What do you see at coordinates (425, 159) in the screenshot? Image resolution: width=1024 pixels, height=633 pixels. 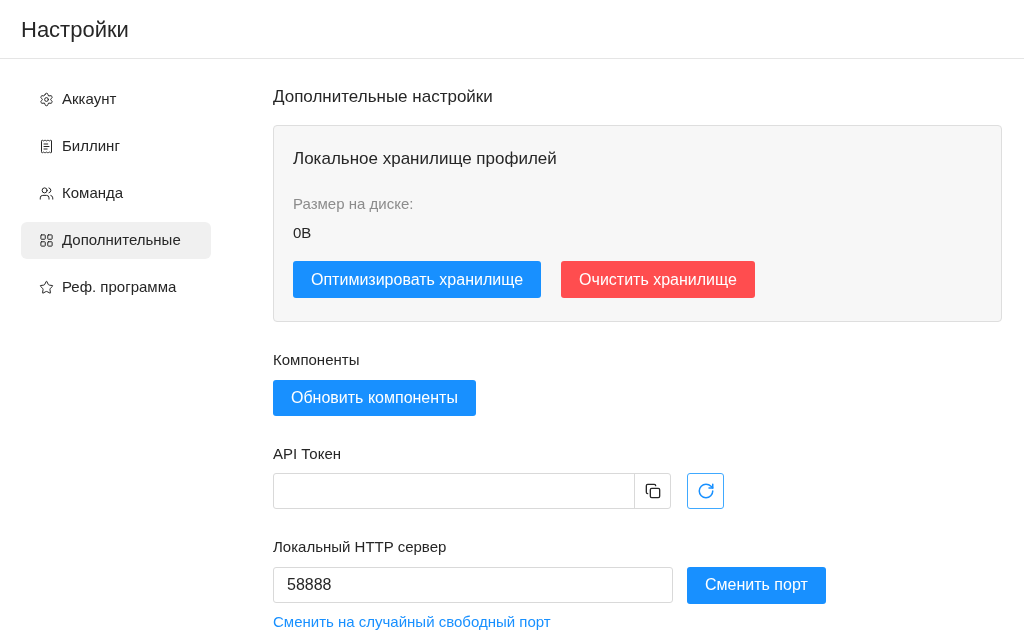 I see `card-title: Локальное хранилище профилей` at bounding box center [425, 159].